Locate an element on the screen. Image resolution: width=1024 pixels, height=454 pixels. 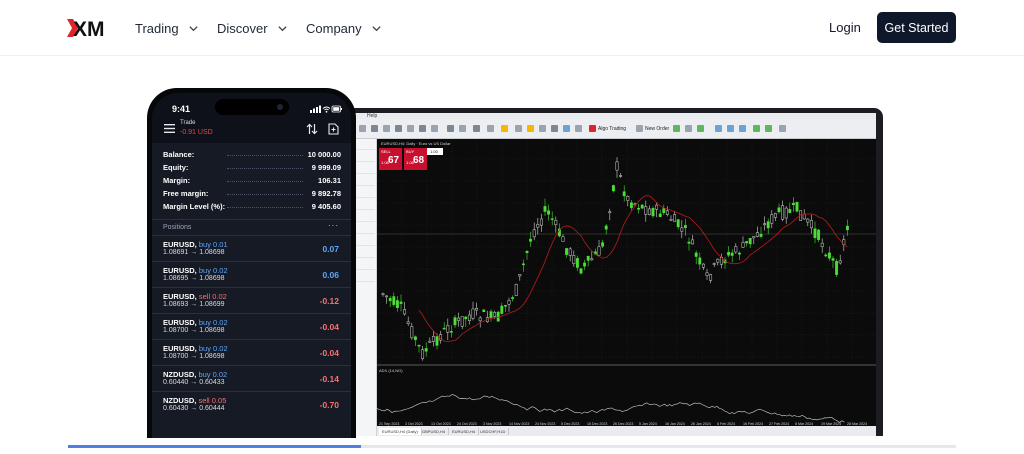
position-profit: -0.70 is located at coordinates (329, 405).